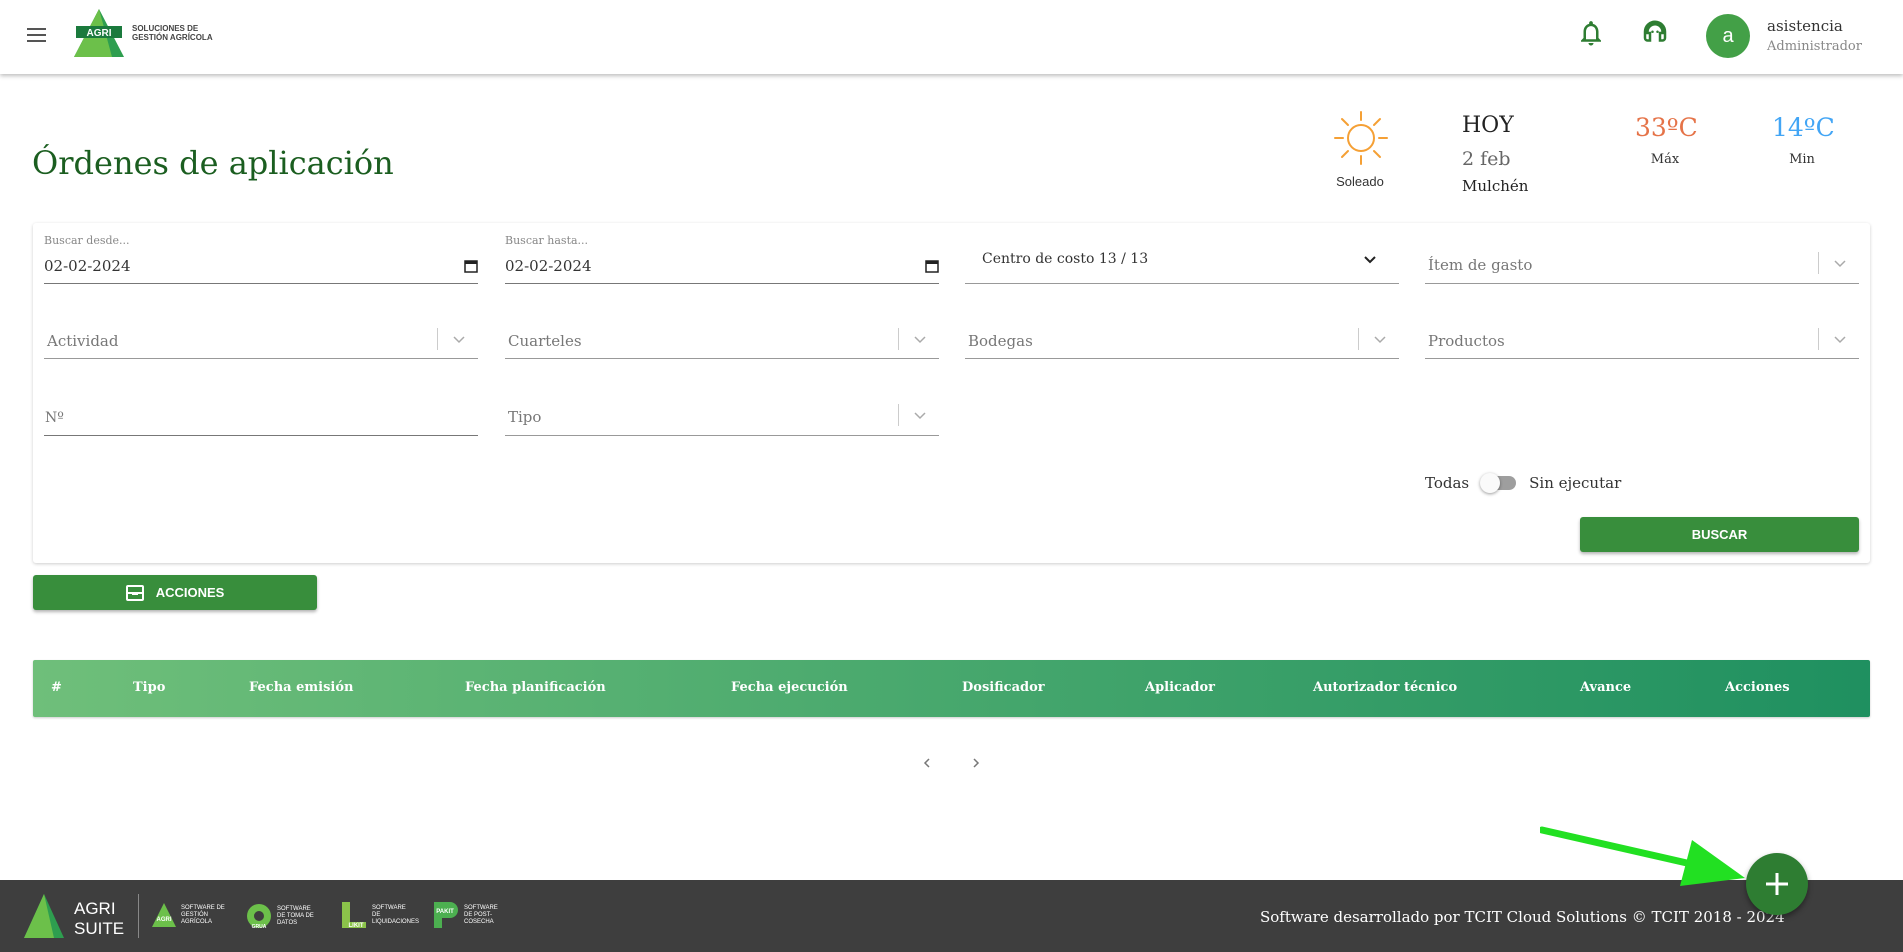 This screenshot has height=952, width=1903. What do you see at coordinates (396, 914) in the screenshot?
I see `footer-product-label: SOFTWARE DE LIQUIDACIONES` at bounding box center [396, 914].